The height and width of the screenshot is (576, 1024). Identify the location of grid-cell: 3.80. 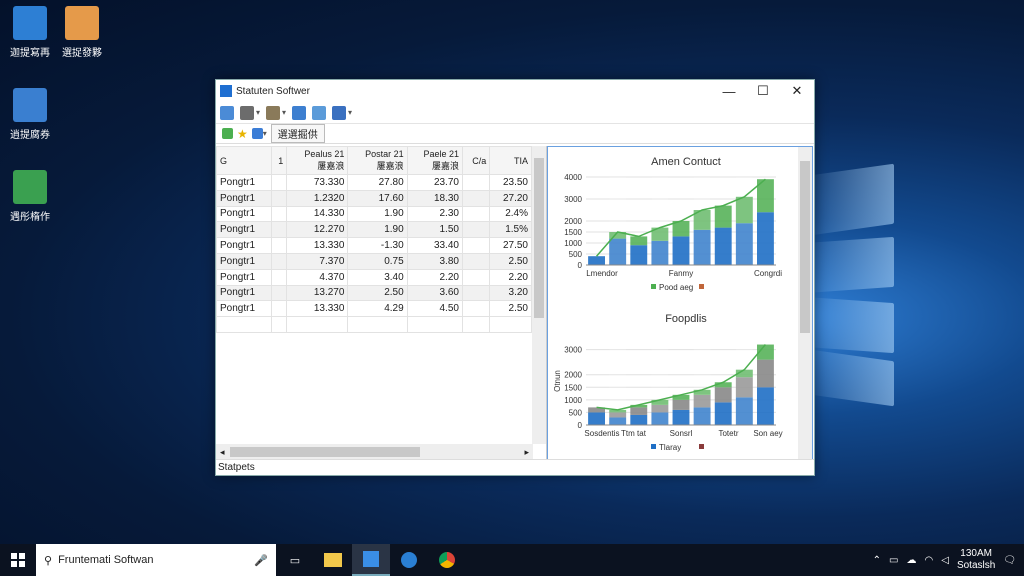
(434, 261).